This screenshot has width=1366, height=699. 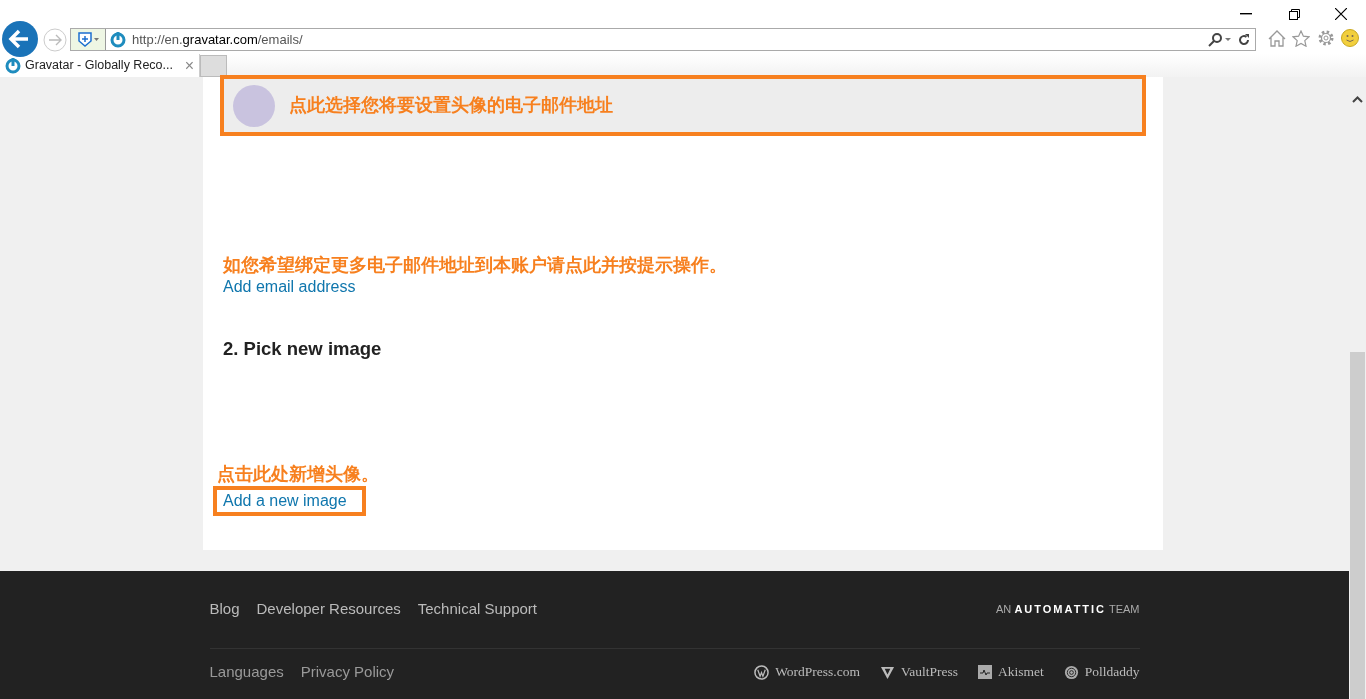 What do you see at coordinates (663, 39) in the screenshot?
I see `address-bar: http://en.gravatar.com/emails/` at bounding box center [663, 39].